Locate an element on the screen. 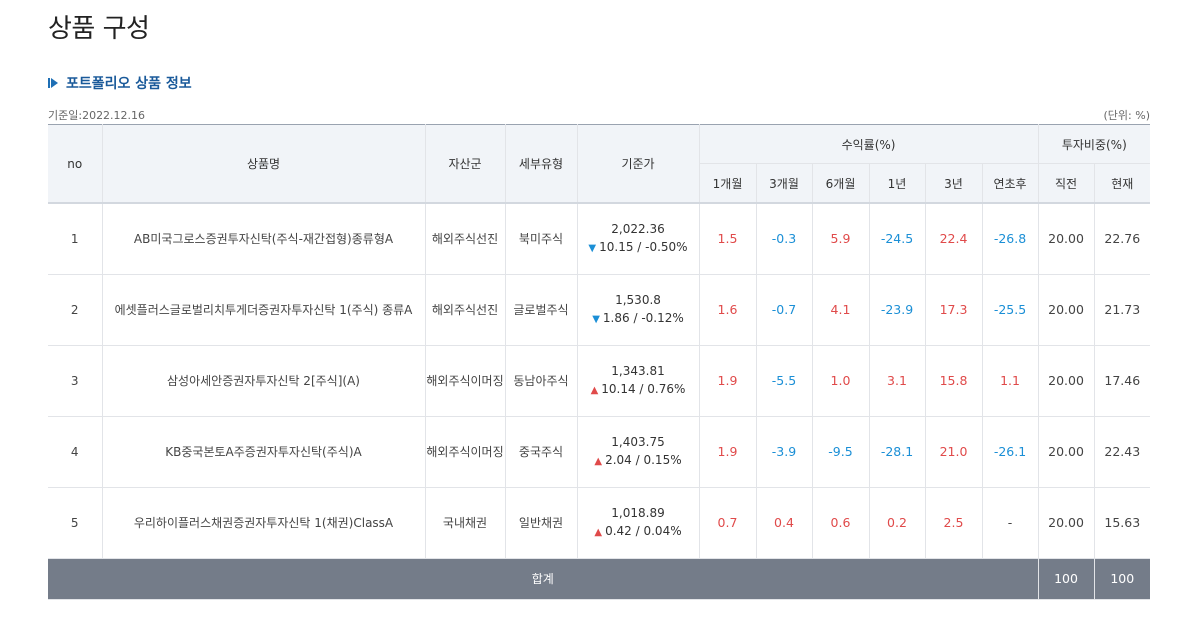 This screenshot has width=1200, height=630. return-r6m: 0.6 is located at coordinates (841, 523).